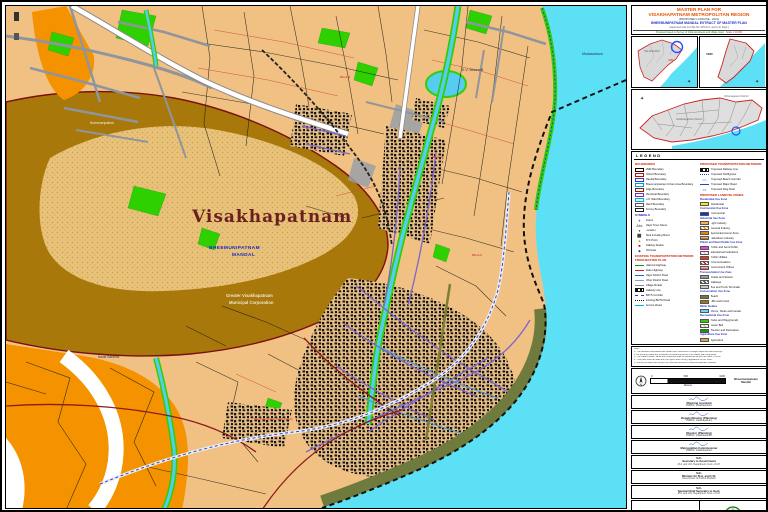 The image size is (768, 512). What do you see at coordinates (656, 265) in the screenshot?
I see `legend-item-label: National Highway` at bounding box center [656, 265].